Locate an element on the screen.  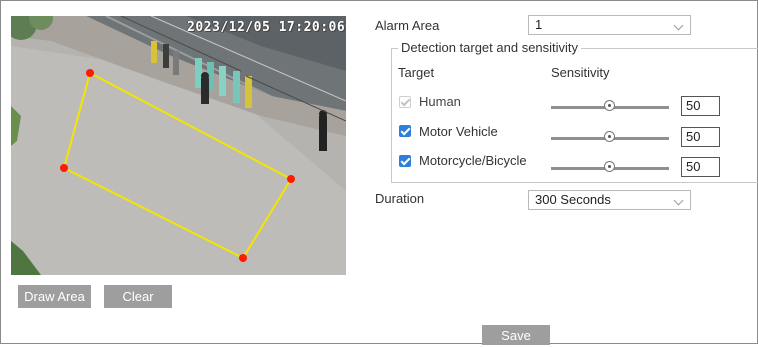
duration-select: 300 Seconds is located at coordinates (609, 200).